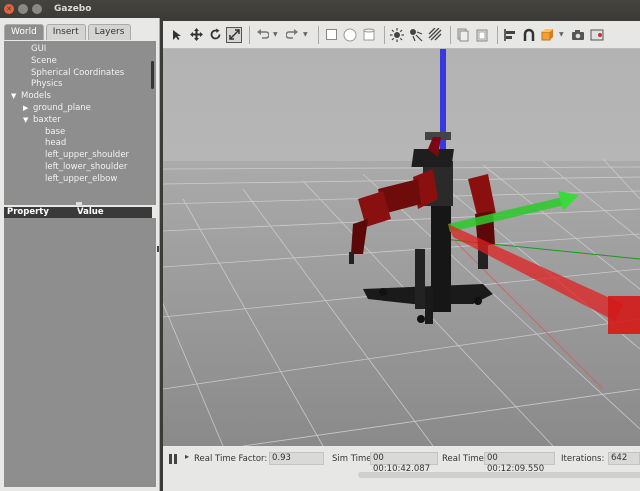  What do you see at coordinates (80, 133) in the screenshot?
I see `tree-item-base: base` at bounding box center [80, 133].